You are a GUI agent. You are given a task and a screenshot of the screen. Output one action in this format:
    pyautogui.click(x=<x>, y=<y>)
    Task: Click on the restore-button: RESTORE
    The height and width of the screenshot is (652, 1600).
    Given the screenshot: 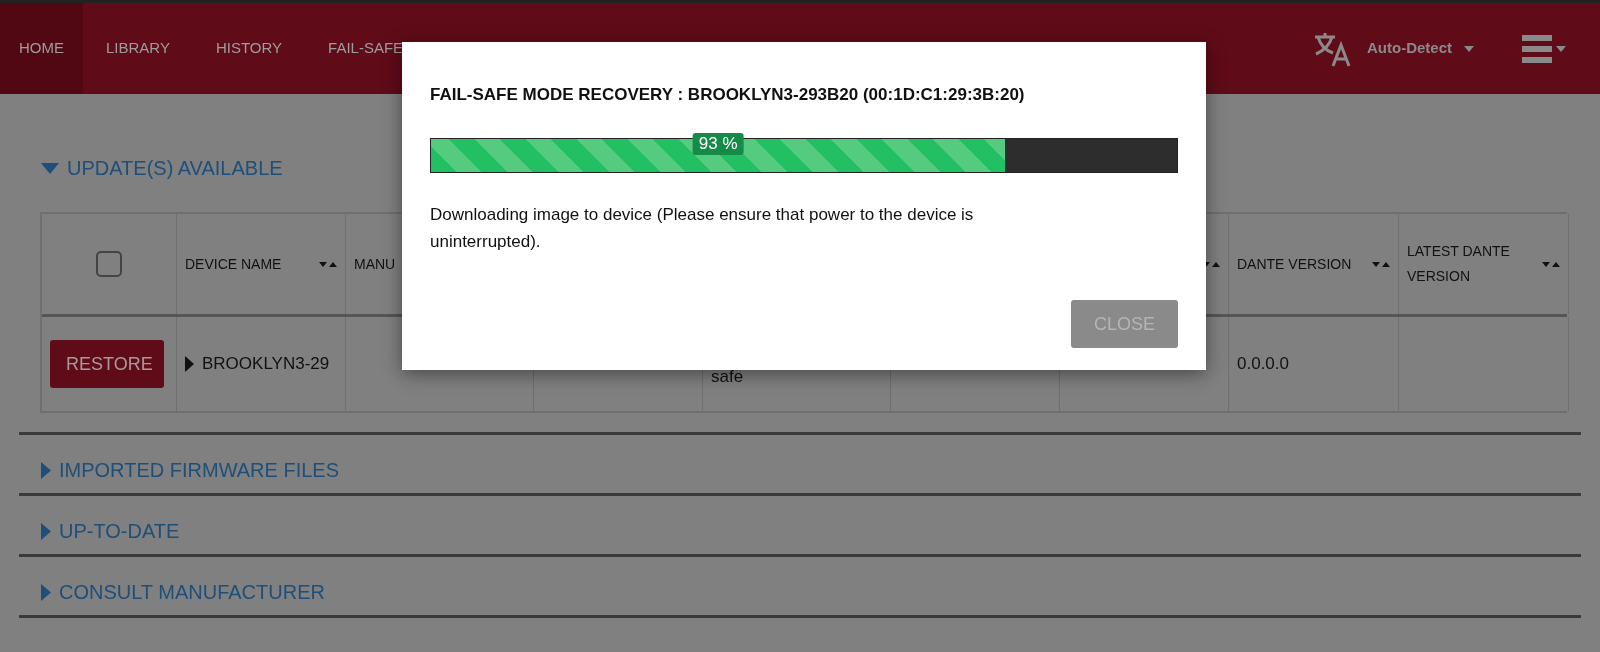 What is the action you would take?
    pyautogui.click(x=107, y=364)
    